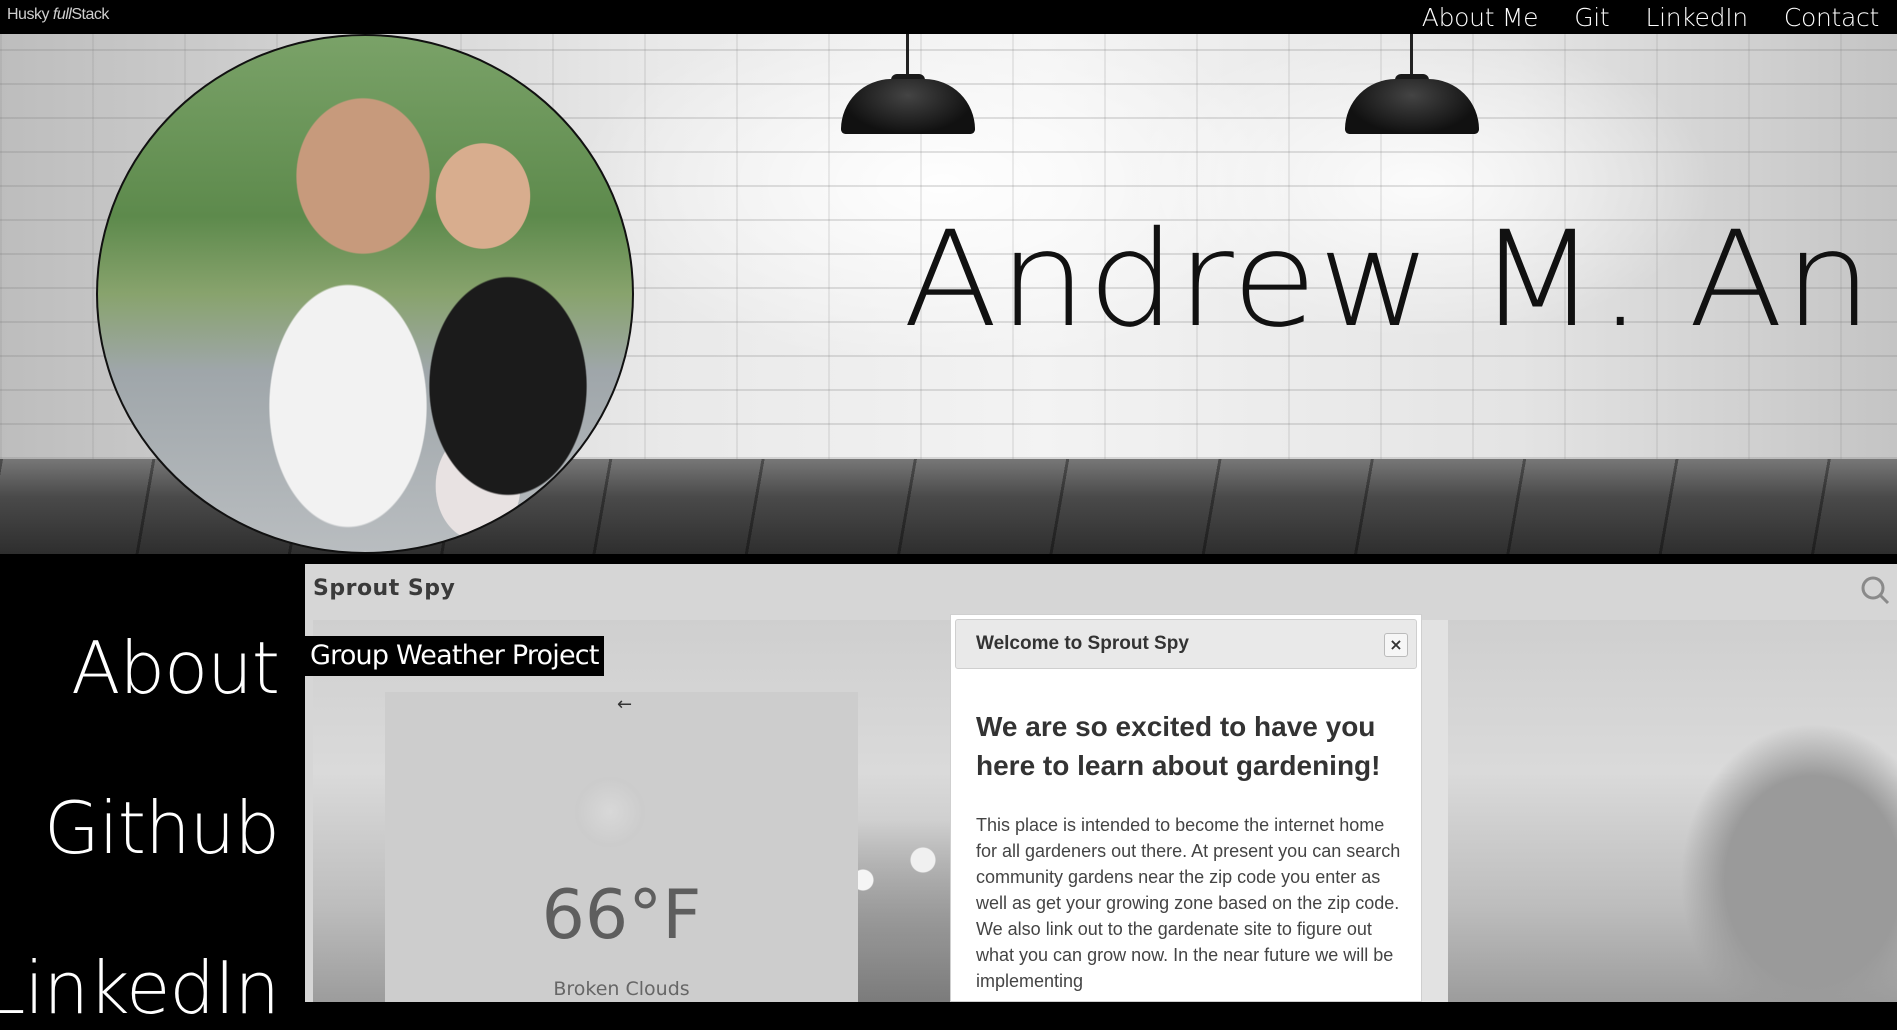  Describe the element at coordinates (908, 84) in the screenshot. I see `pendant-lamp-left` at that location.